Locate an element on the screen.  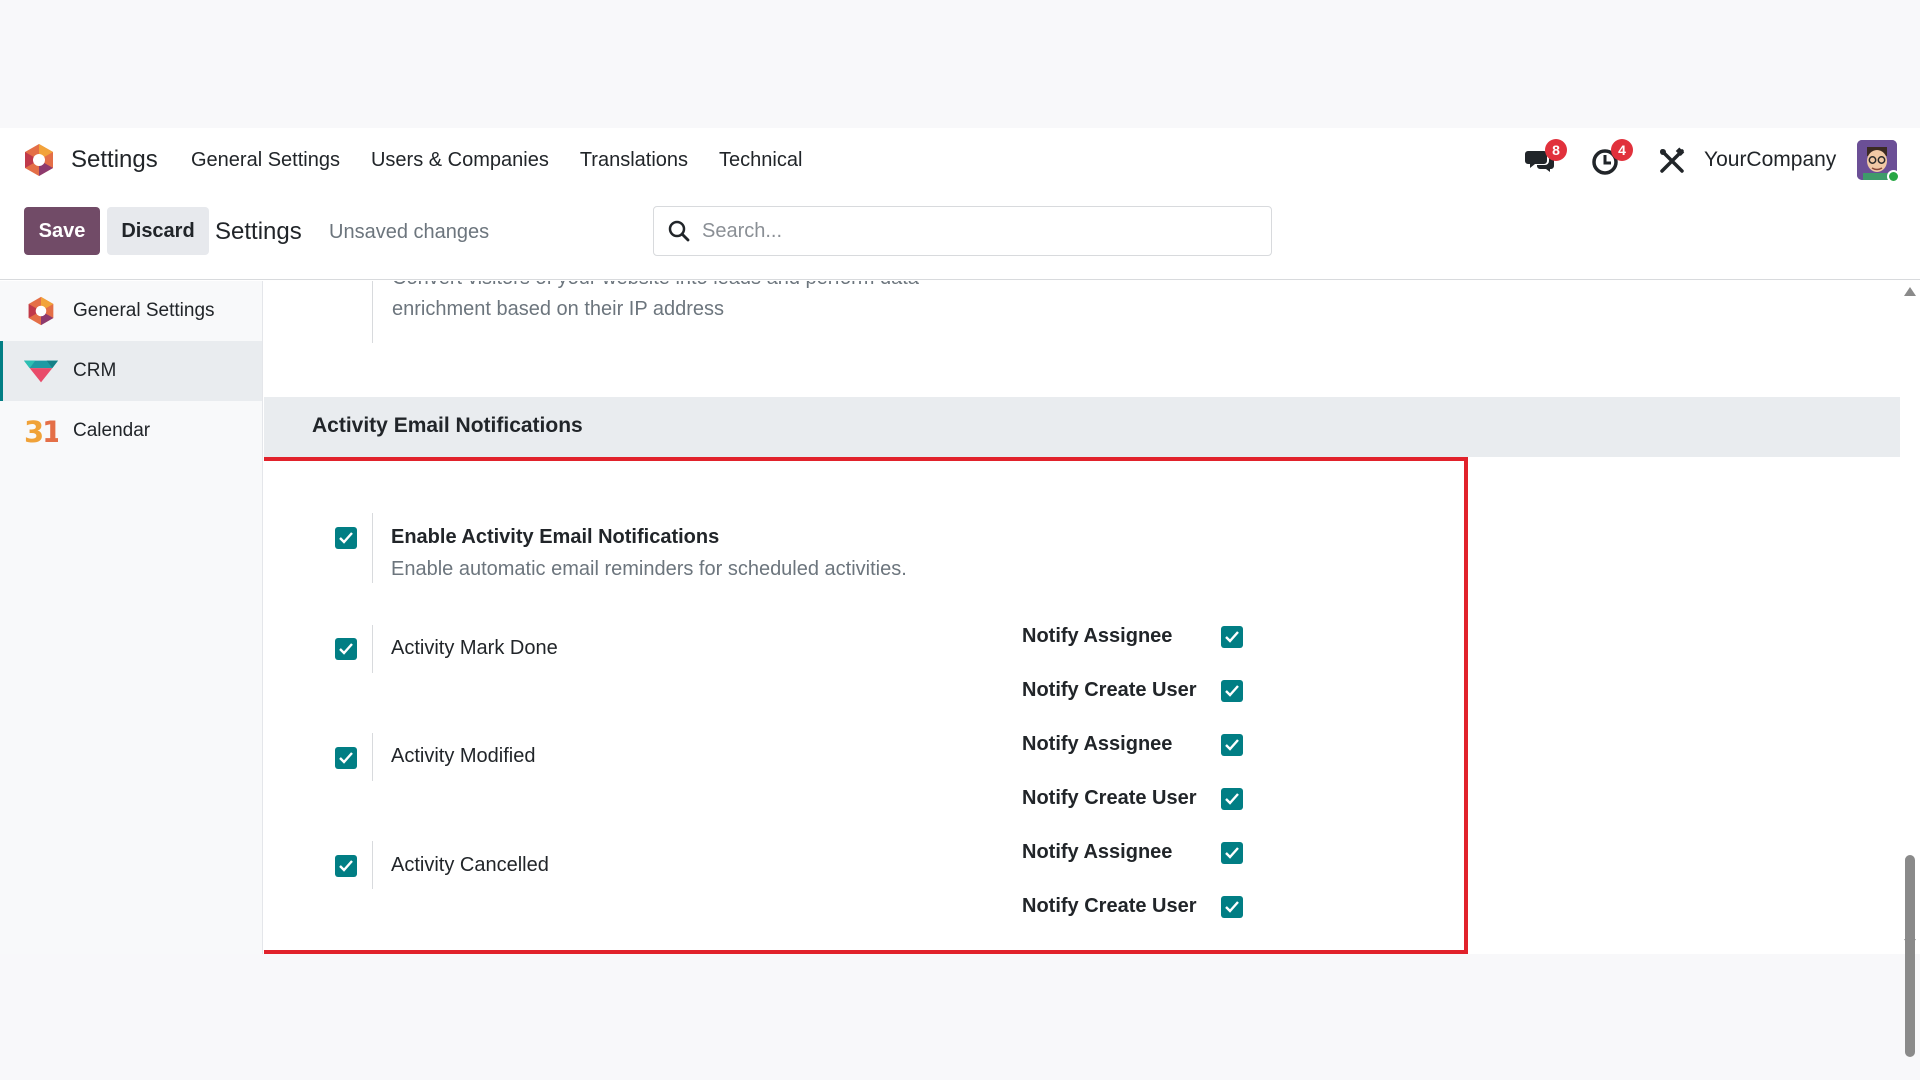
setting-description: enrichment based on their IP address is located at coordinates (558, 309).